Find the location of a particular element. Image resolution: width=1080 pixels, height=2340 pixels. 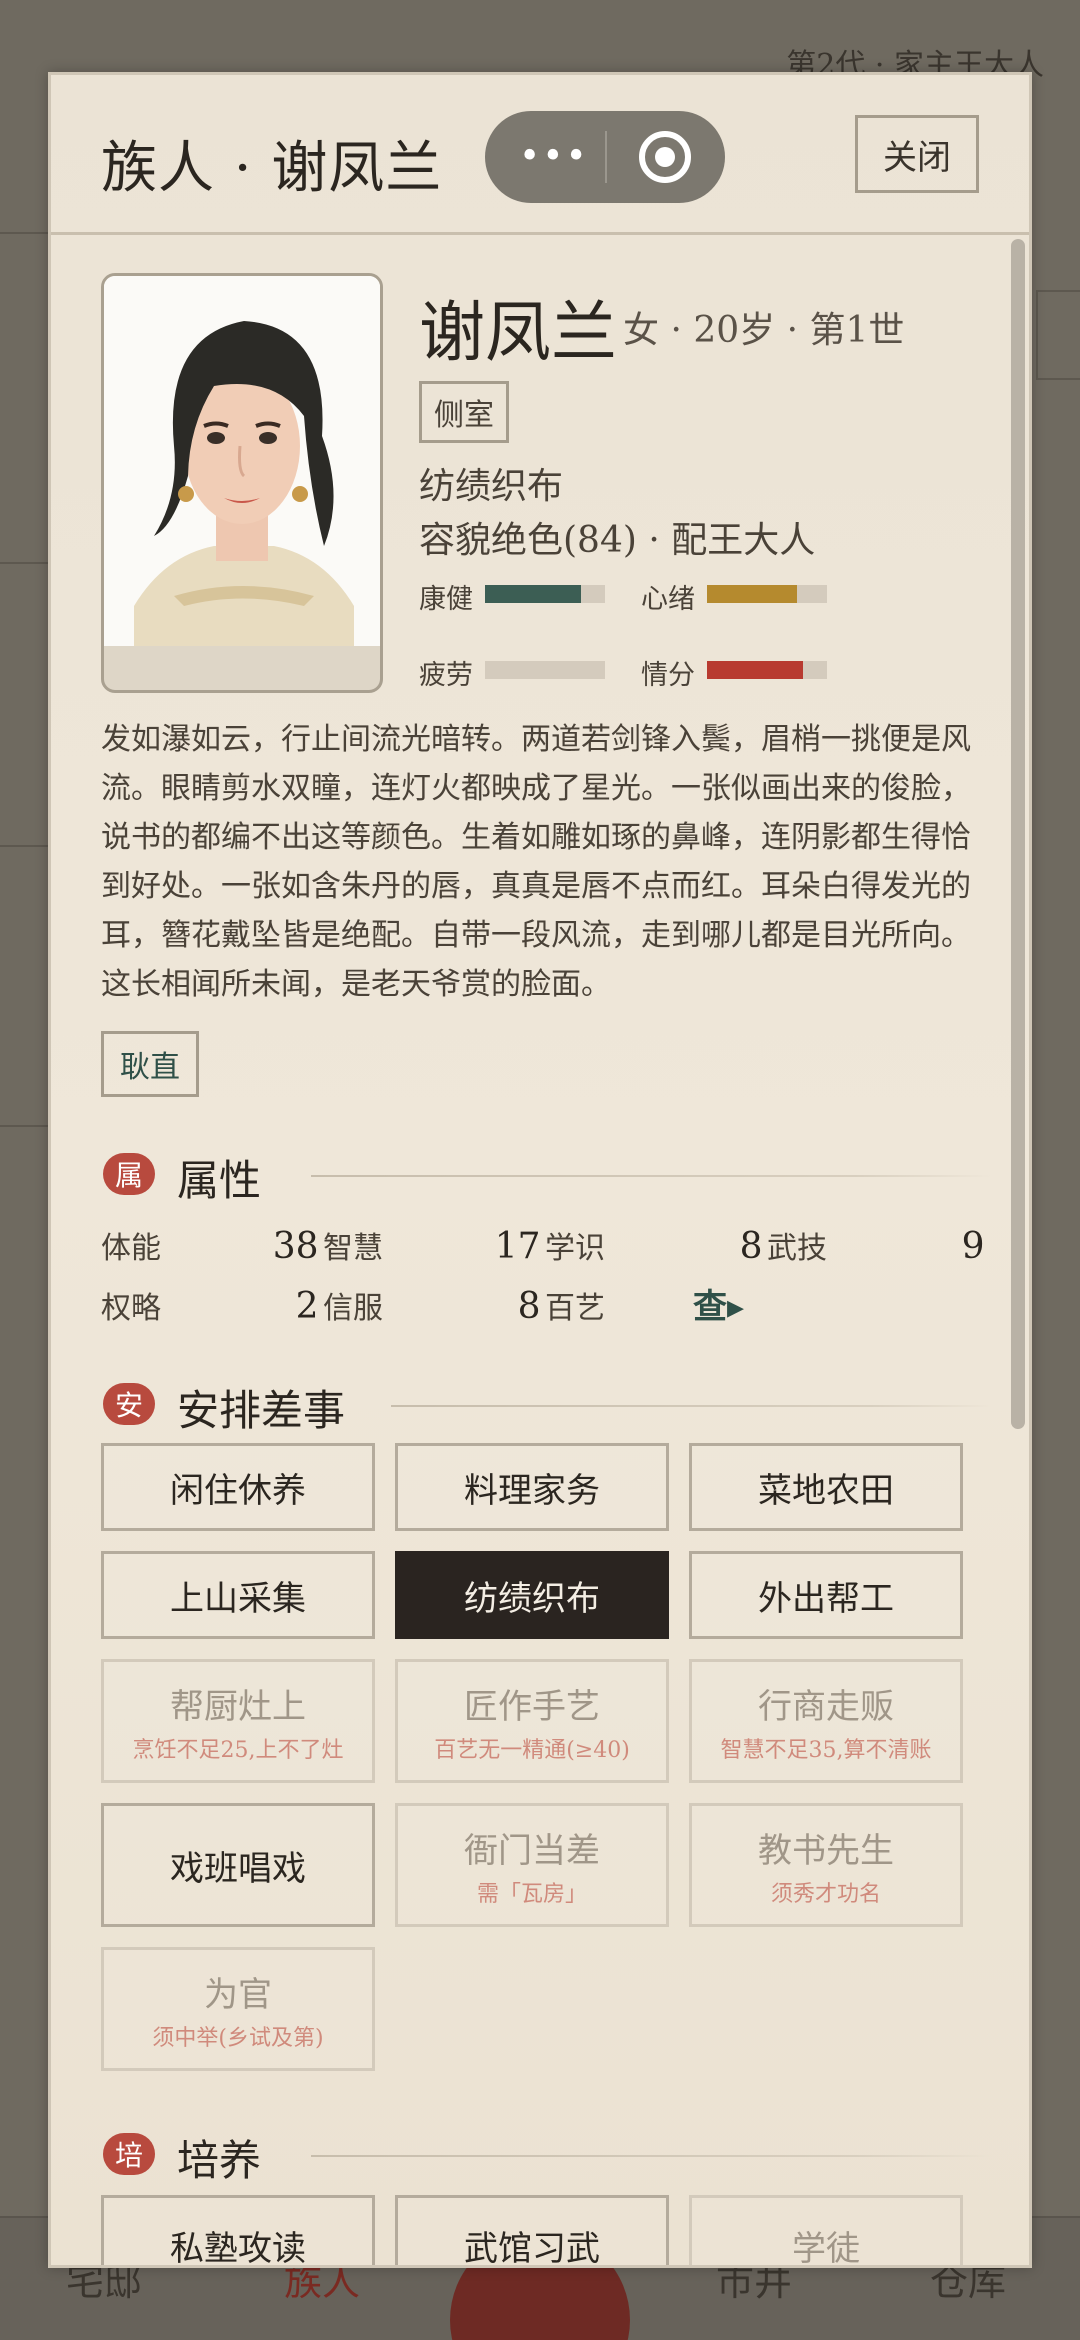

attr-label: 武技 is located at coordinates (797, 1248).